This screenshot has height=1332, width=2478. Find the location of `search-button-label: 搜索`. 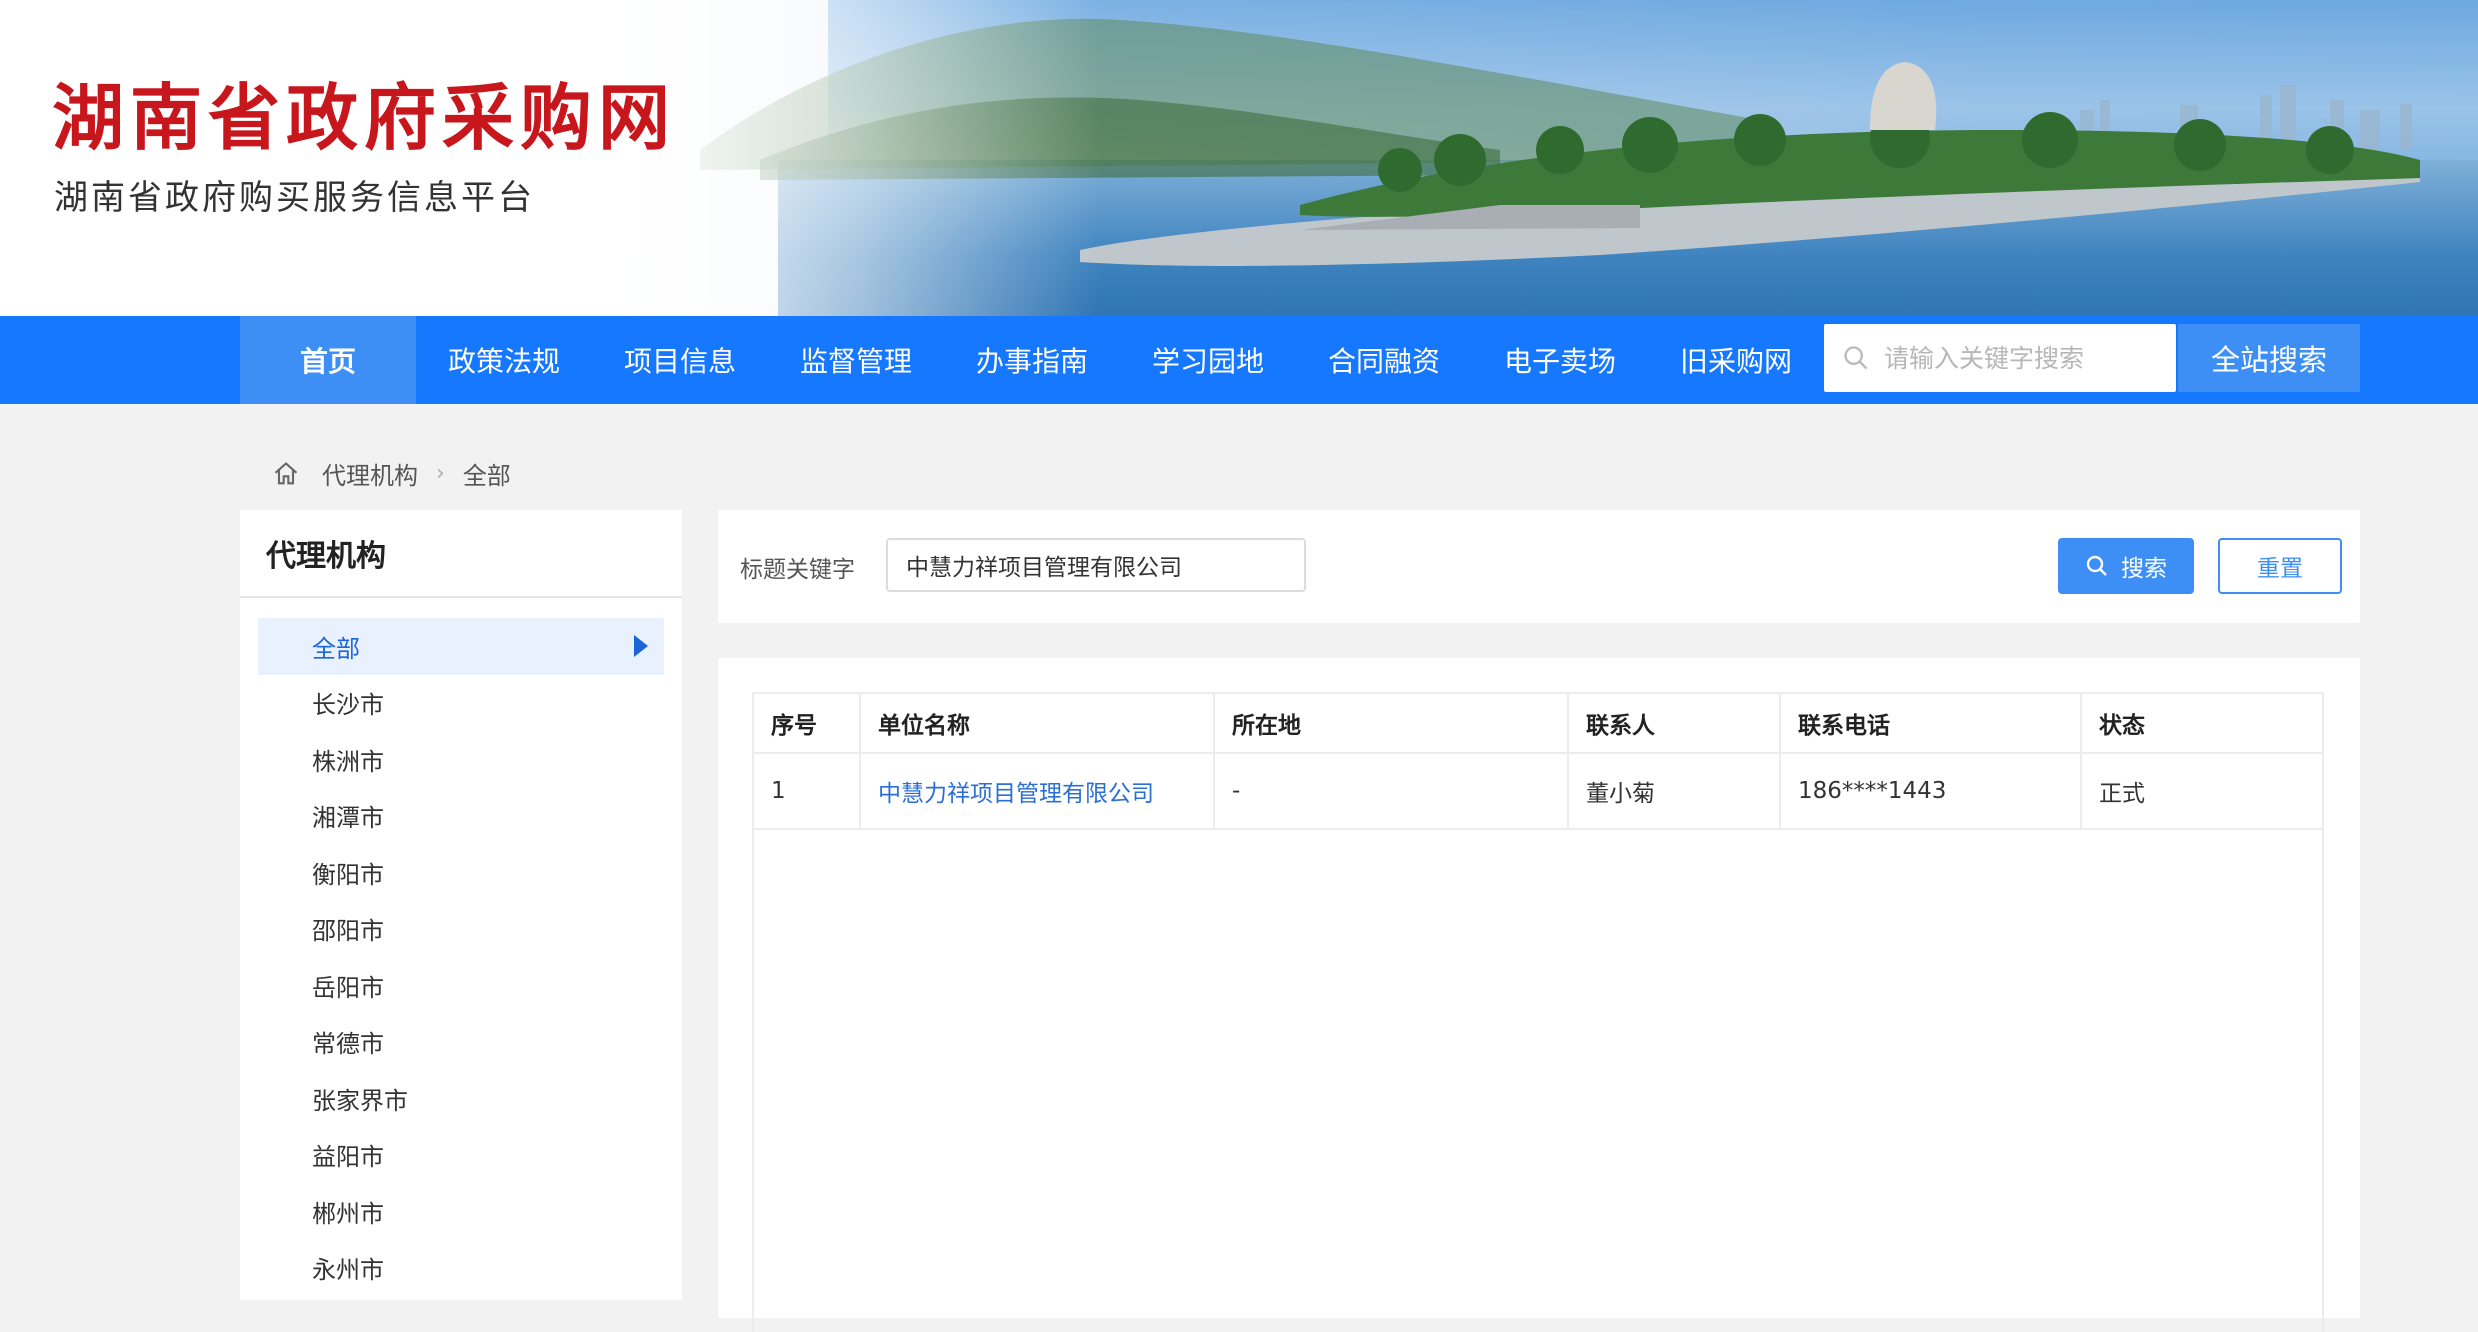

search-button-label: 搜索 is located at coordinates (2144, 569).